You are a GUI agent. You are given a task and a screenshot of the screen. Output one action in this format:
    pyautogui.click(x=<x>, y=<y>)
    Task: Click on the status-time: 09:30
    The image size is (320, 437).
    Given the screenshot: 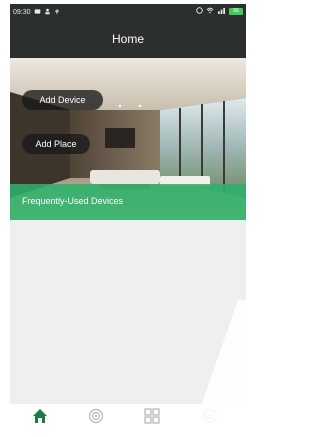 What is the action you would take?
    pyautogui.click(x=22, y=12)
    